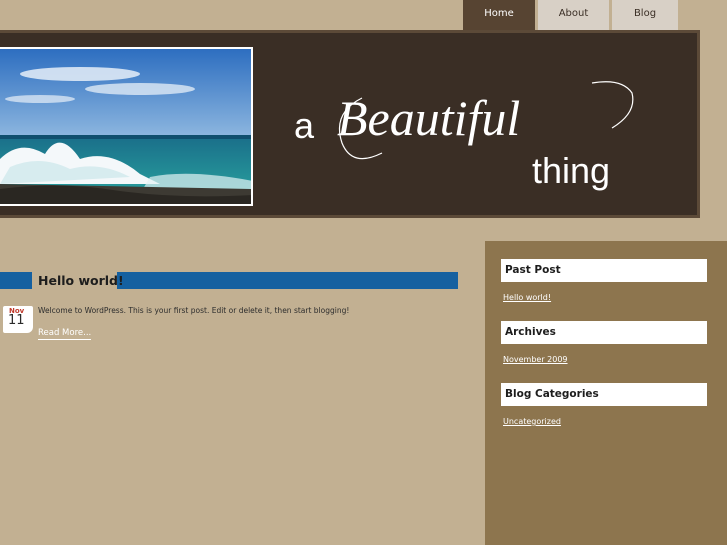  Describe the element at coordinates (532, 421) in the screenshot. I see `widget-link-uncategorized: Uncategorized` at that location.